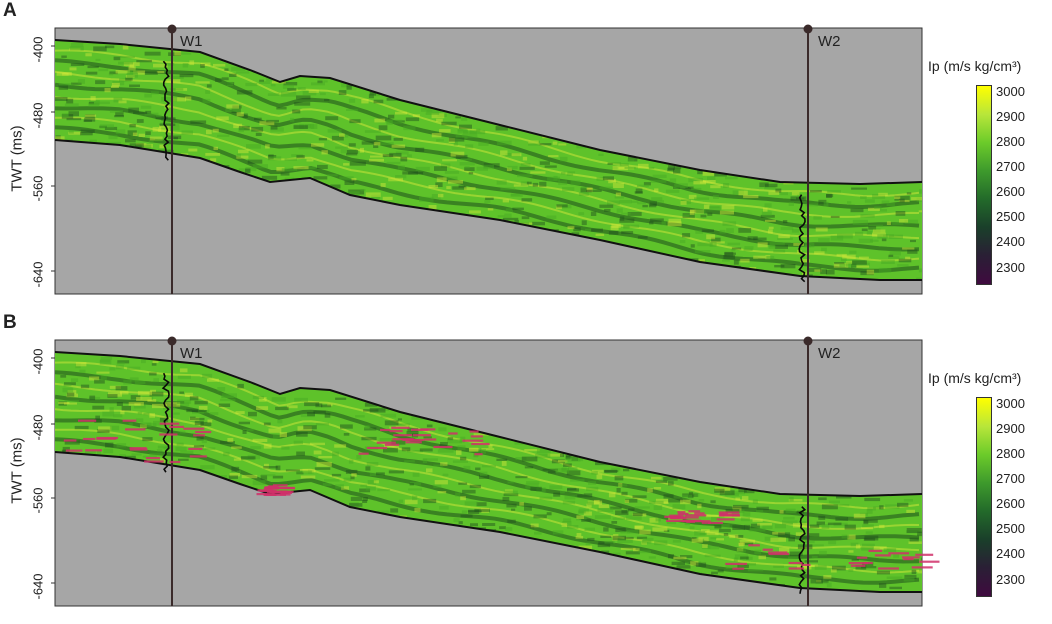 This screenshot has height=624, width=1052. I want to click on colorbar-tick: 3000, so click(1010, 91).